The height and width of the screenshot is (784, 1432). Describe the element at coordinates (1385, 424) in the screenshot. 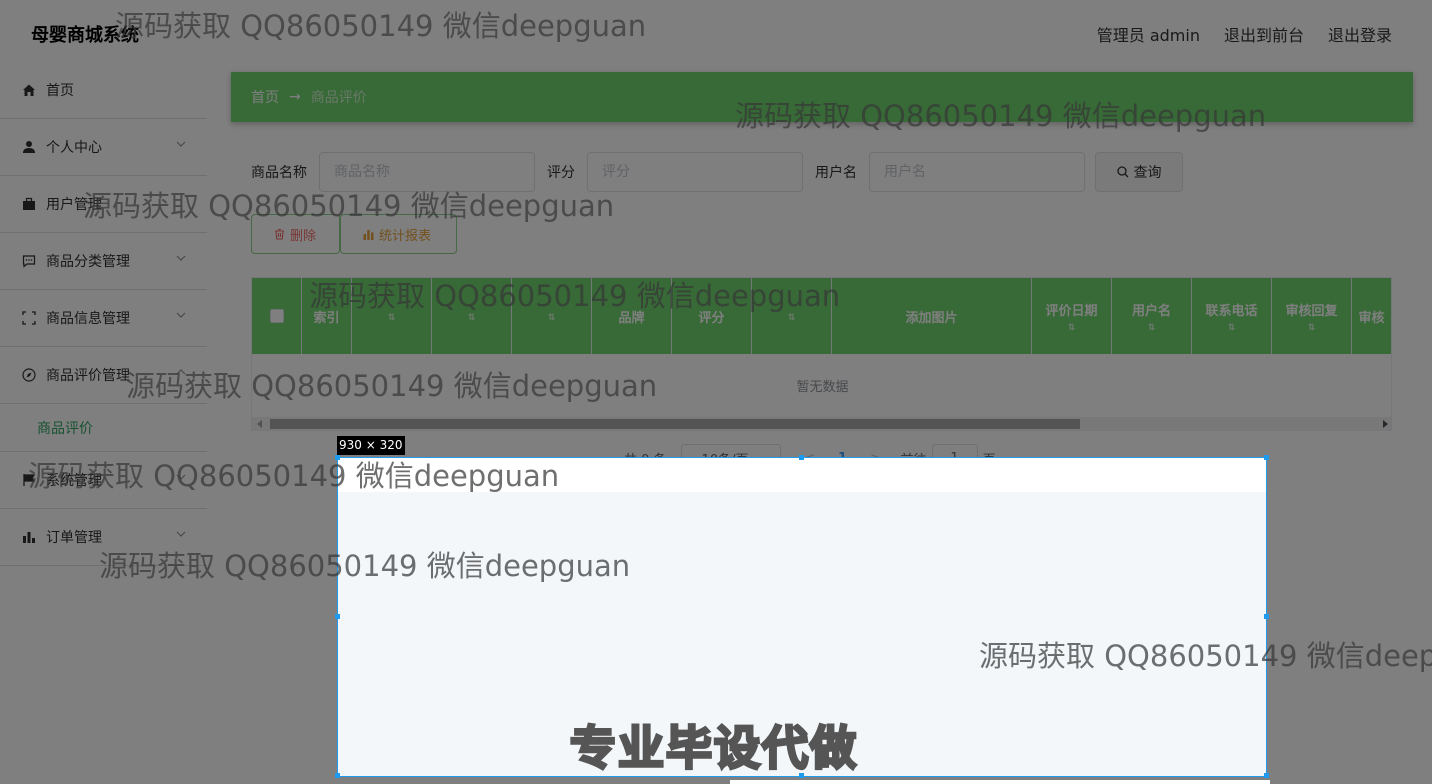

I see `scroll-right-icon` at that location.